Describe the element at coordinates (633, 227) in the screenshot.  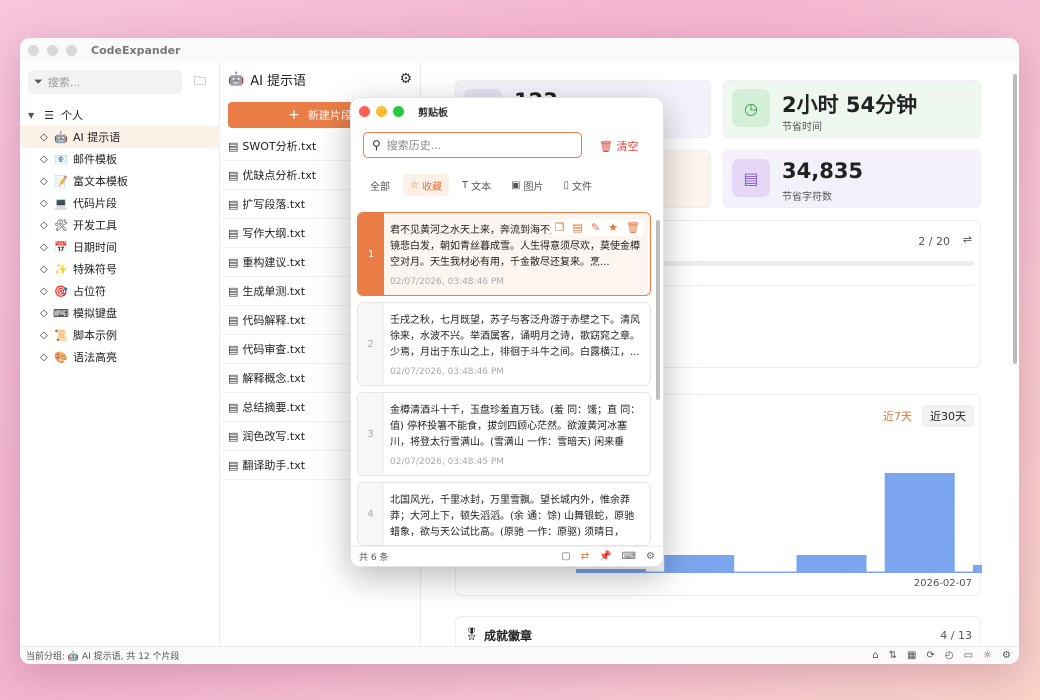
I see `delete-icon: 🗑` at that location.